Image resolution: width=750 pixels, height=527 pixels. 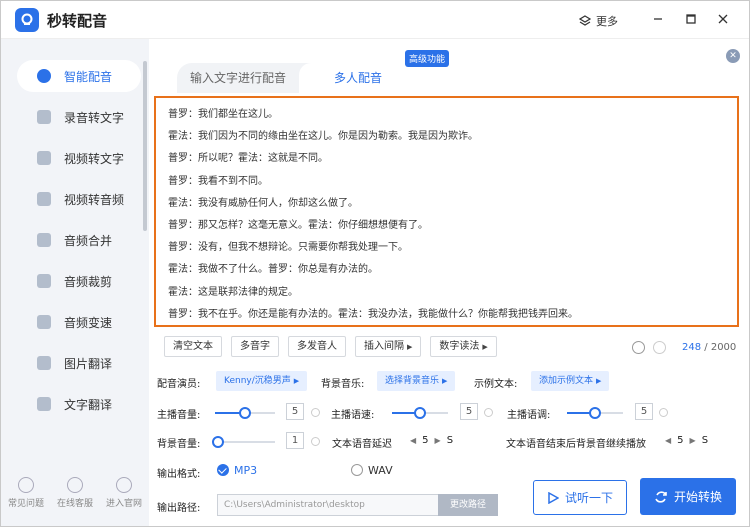 What do you see at coordinates (88, 364) in the screenshot?
I see `sidebar-item-label: 图片翻译` at bounding box center [88, 364].